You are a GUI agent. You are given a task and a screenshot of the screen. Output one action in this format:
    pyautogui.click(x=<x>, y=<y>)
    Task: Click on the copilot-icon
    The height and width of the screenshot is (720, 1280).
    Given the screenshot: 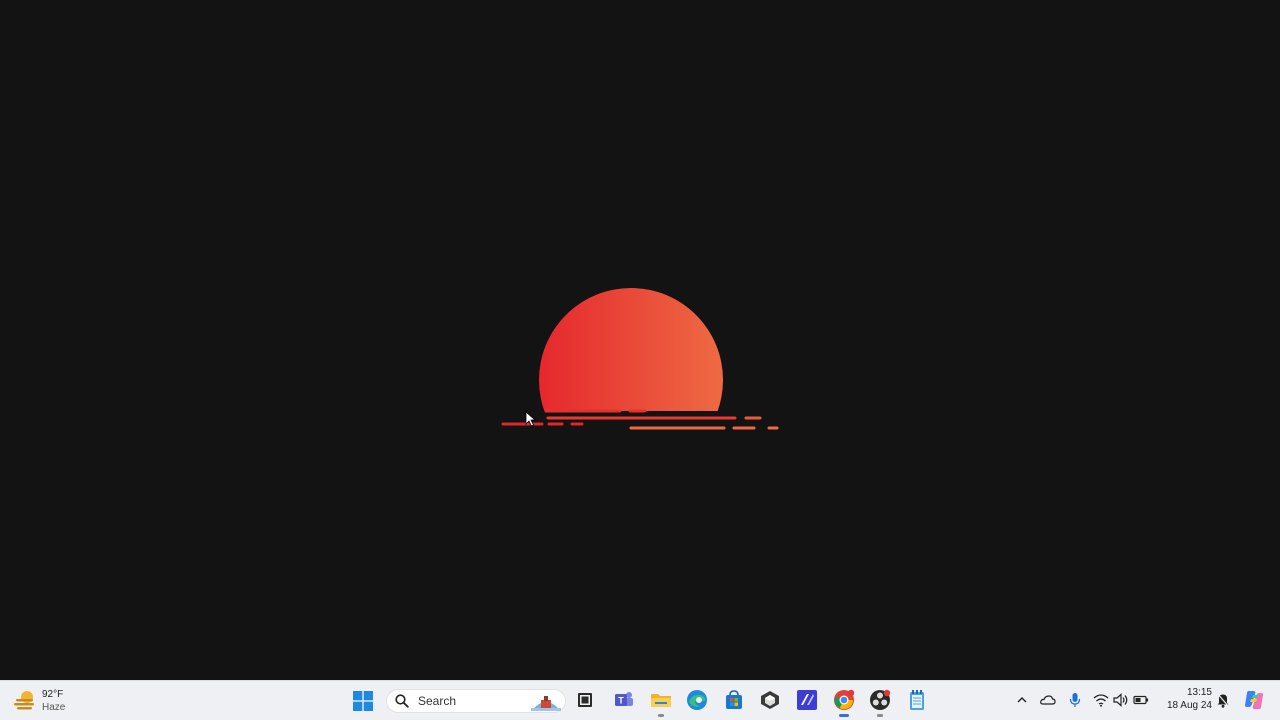 What is the action you would take?
    pyautogui.click(x=1254, y=700)
    